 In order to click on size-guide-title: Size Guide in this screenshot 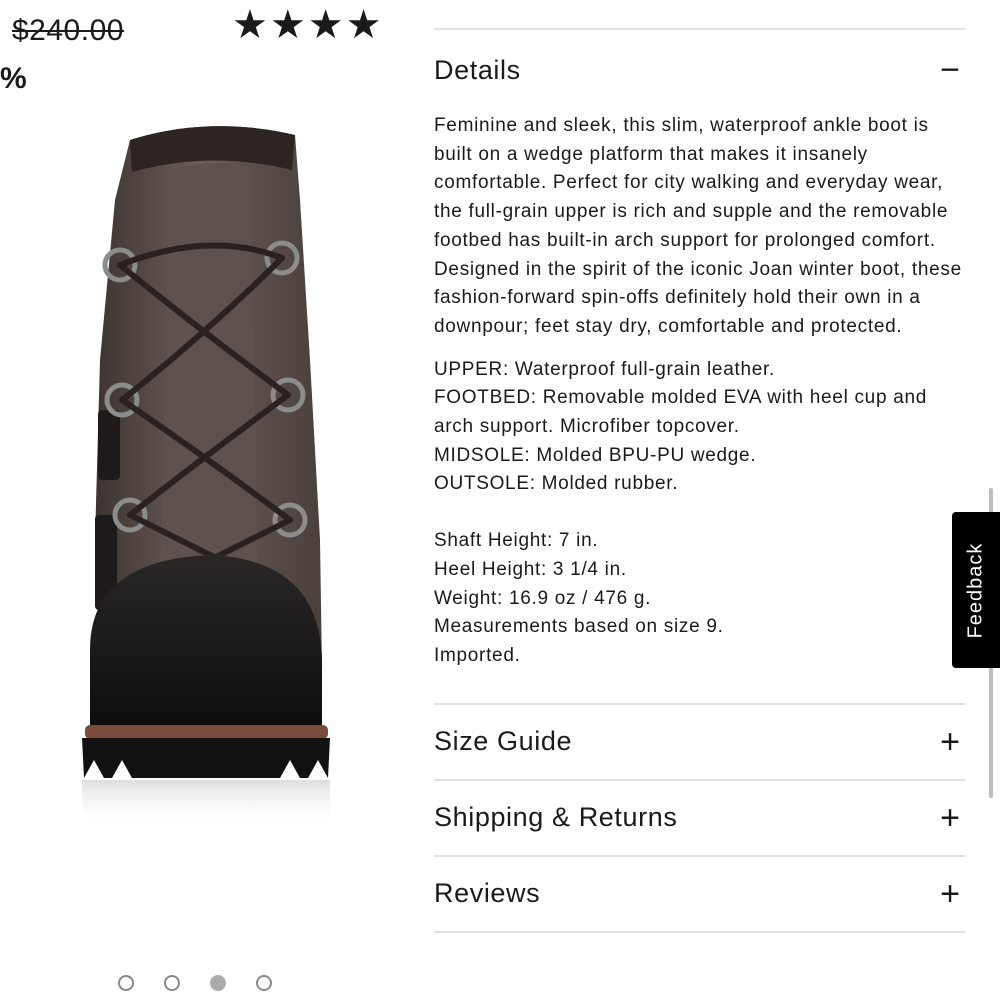, I will do `click(503, 741)`.